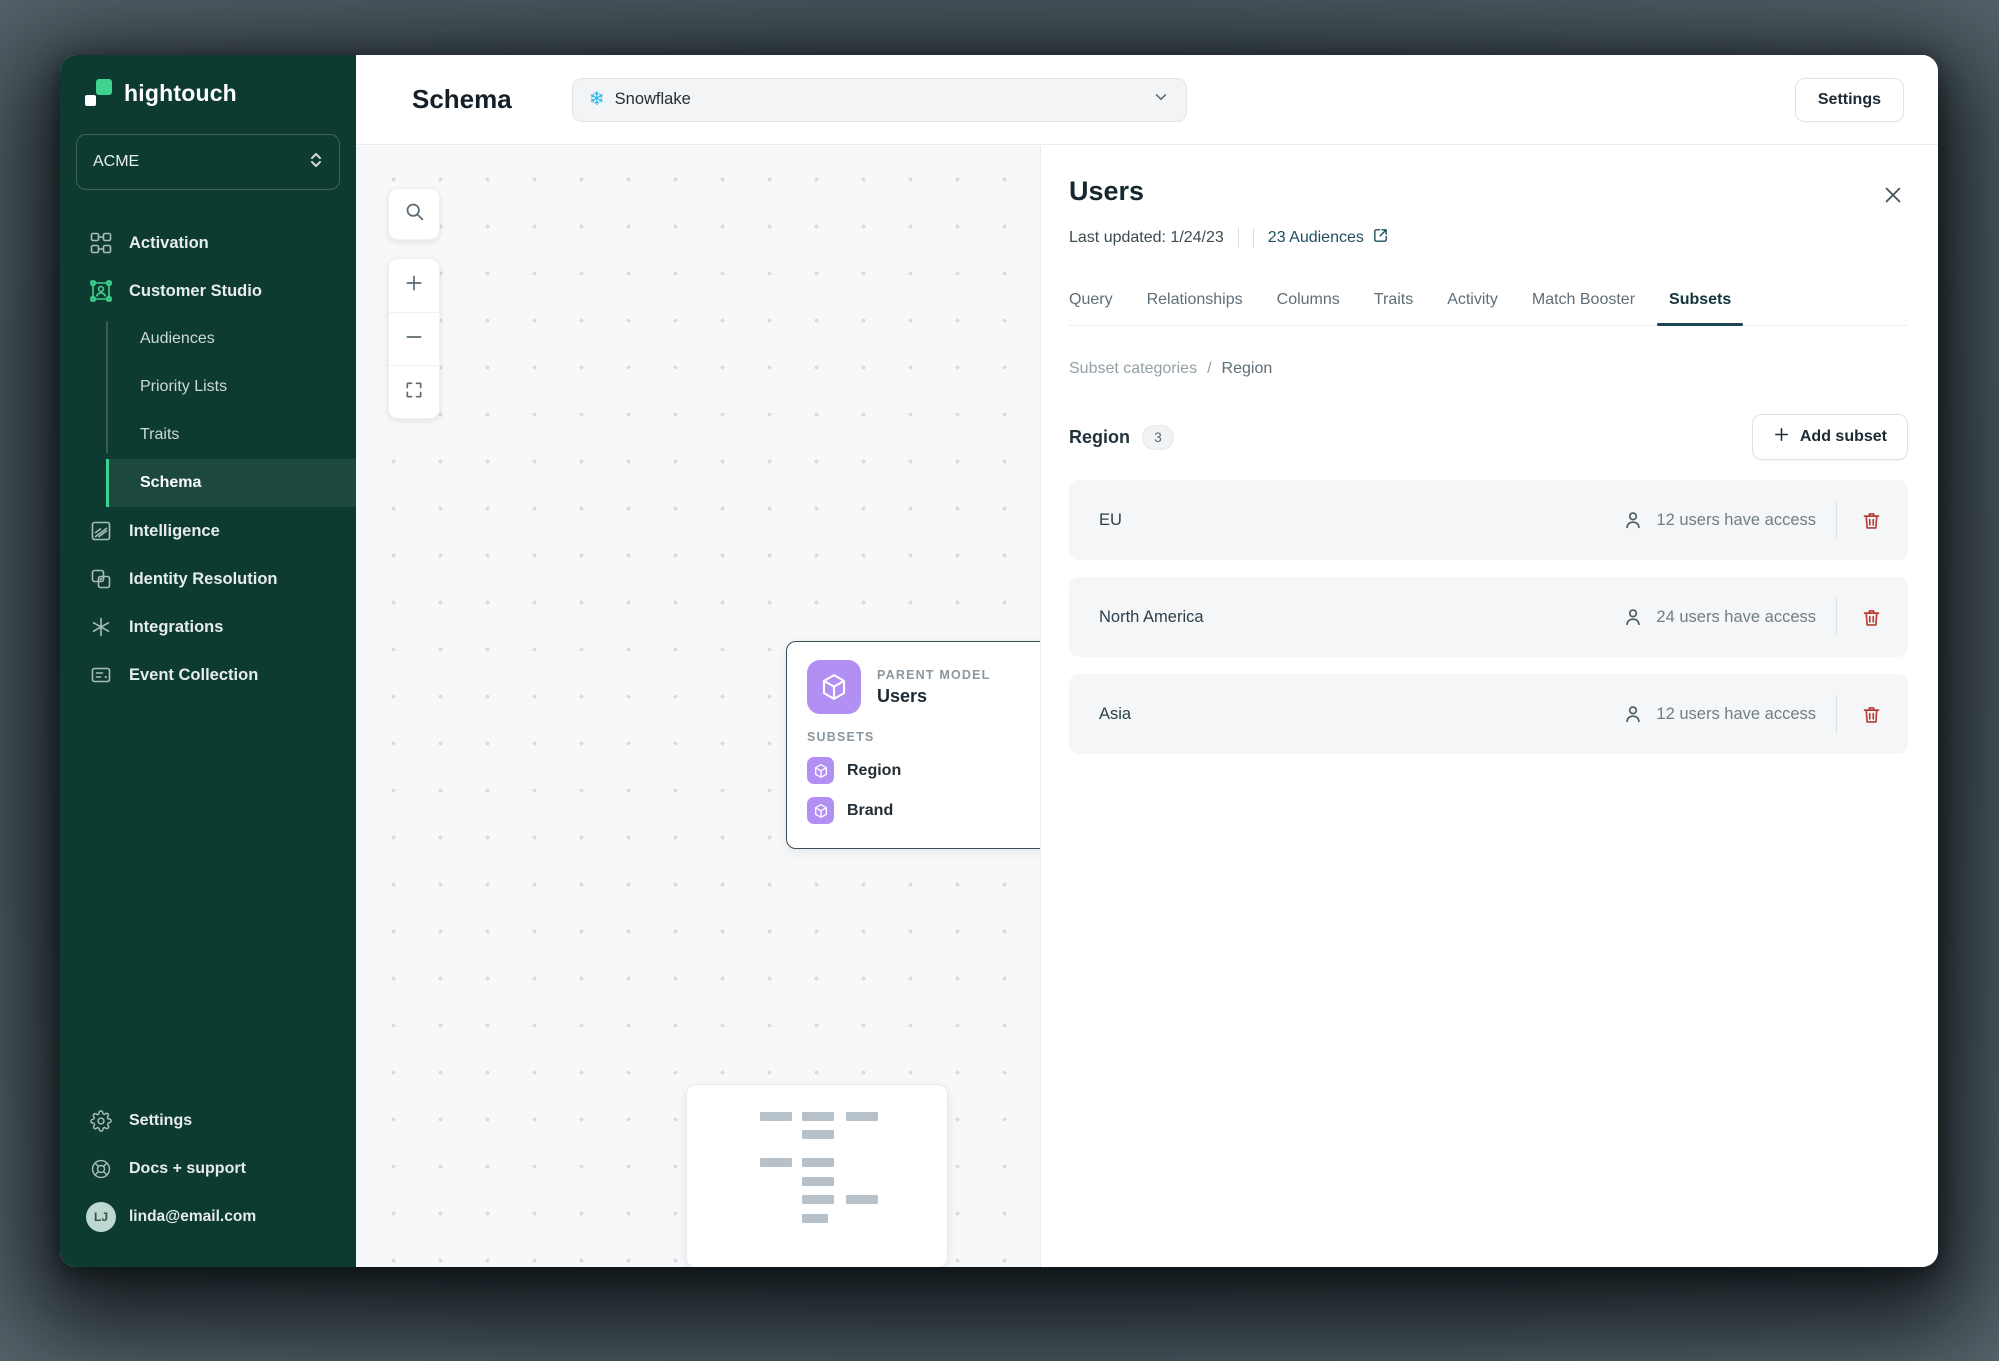 This screenshot has width=1999, height=1361. I want to click on sidebar-item-integrations: Integrations, so click(208, 627).